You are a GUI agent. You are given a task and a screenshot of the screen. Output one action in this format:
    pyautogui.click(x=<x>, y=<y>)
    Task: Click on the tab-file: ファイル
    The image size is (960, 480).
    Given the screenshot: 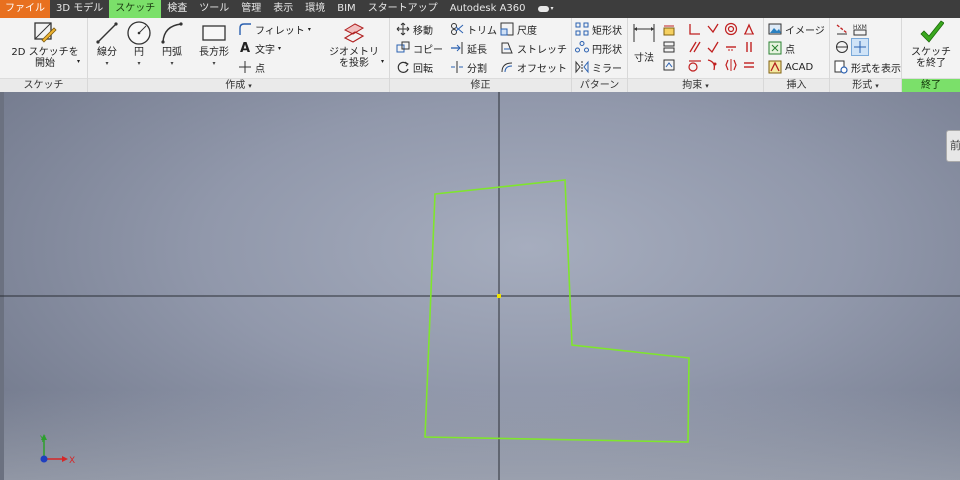 What is the action you would take?
    pyautogui.click(x=25, y=9)
    